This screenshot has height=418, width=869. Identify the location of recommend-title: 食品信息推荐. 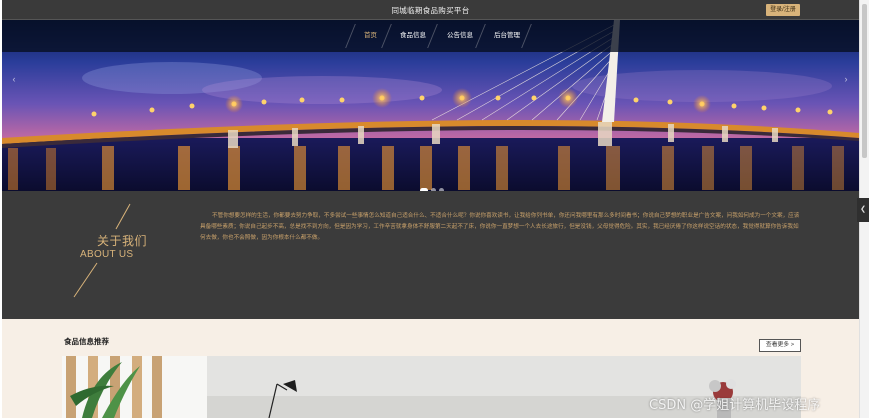
(86, 341).